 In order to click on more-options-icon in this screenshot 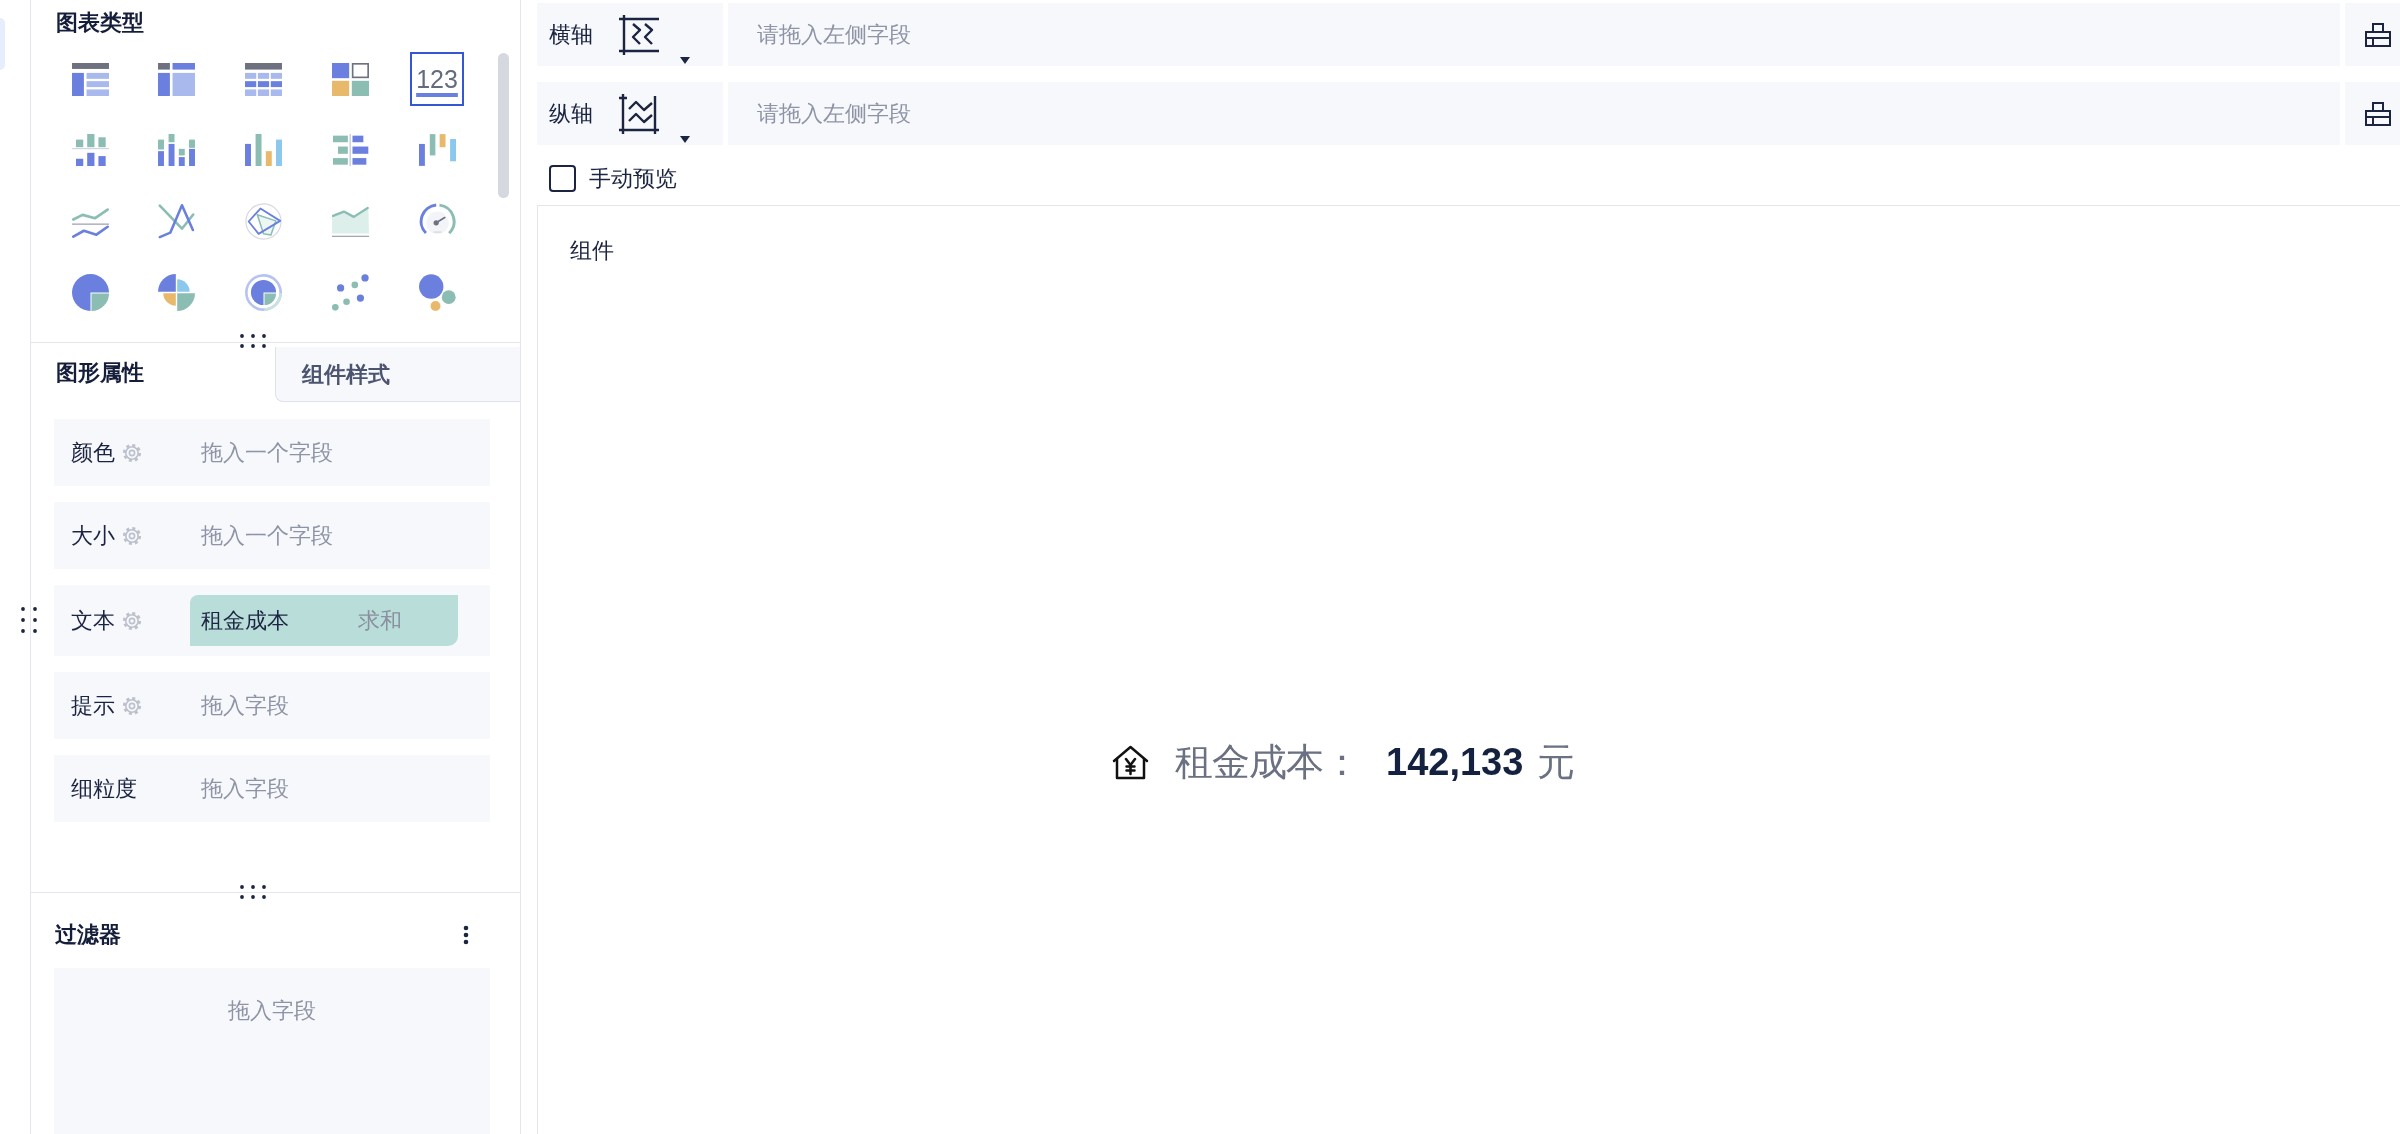, I will do `click(466, 935)`.